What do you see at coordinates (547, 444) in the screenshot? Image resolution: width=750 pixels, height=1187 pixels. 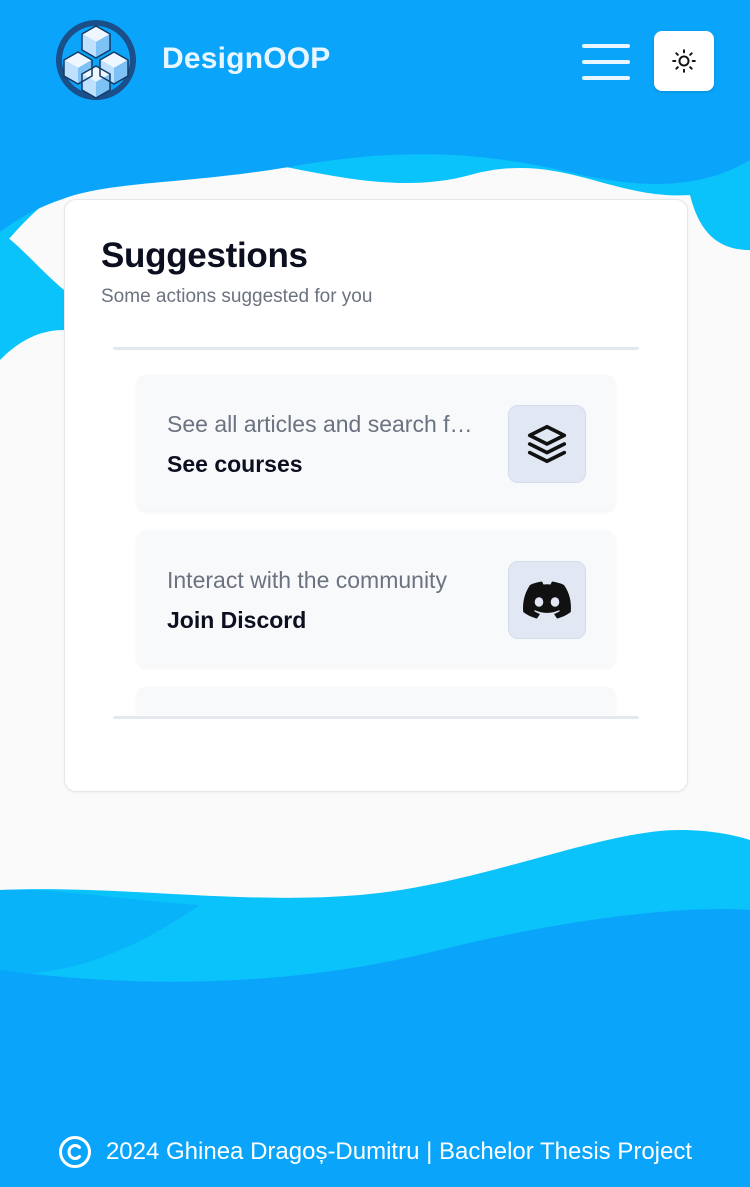 I see `layers-icon` at bounding box center [547, 444].